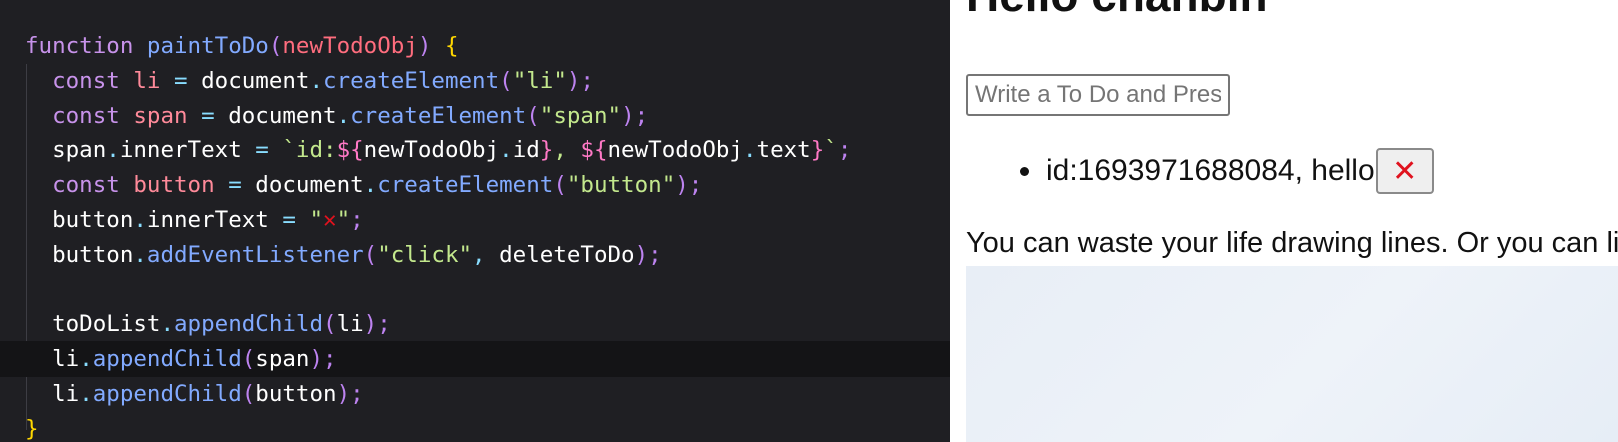  Describe the element at coordinates (475, 324) in the screenshot. I see `code-line: toDoList.appendChild(li);` at that location.